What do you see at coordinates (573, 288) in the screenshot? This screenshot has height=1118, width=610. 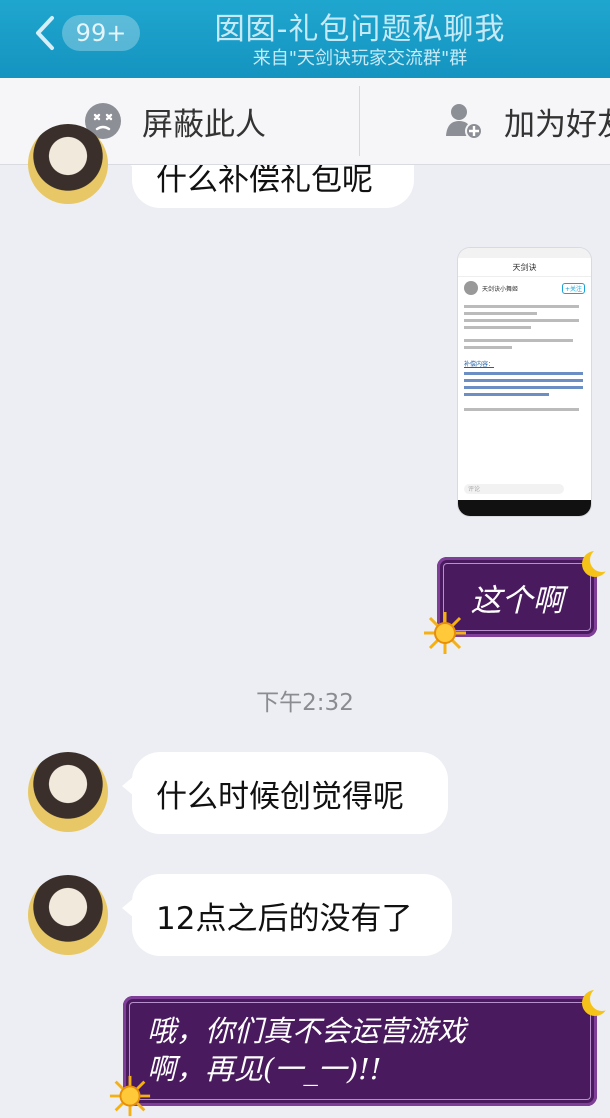 I see `follow-button: +关注` at bounding box center [573, 288].